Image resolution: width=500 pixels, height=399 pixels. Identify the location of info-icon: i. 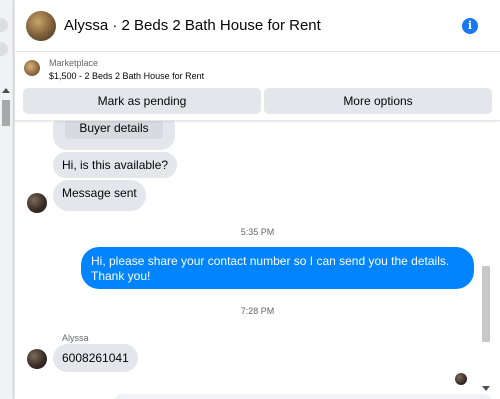
(470, 26).